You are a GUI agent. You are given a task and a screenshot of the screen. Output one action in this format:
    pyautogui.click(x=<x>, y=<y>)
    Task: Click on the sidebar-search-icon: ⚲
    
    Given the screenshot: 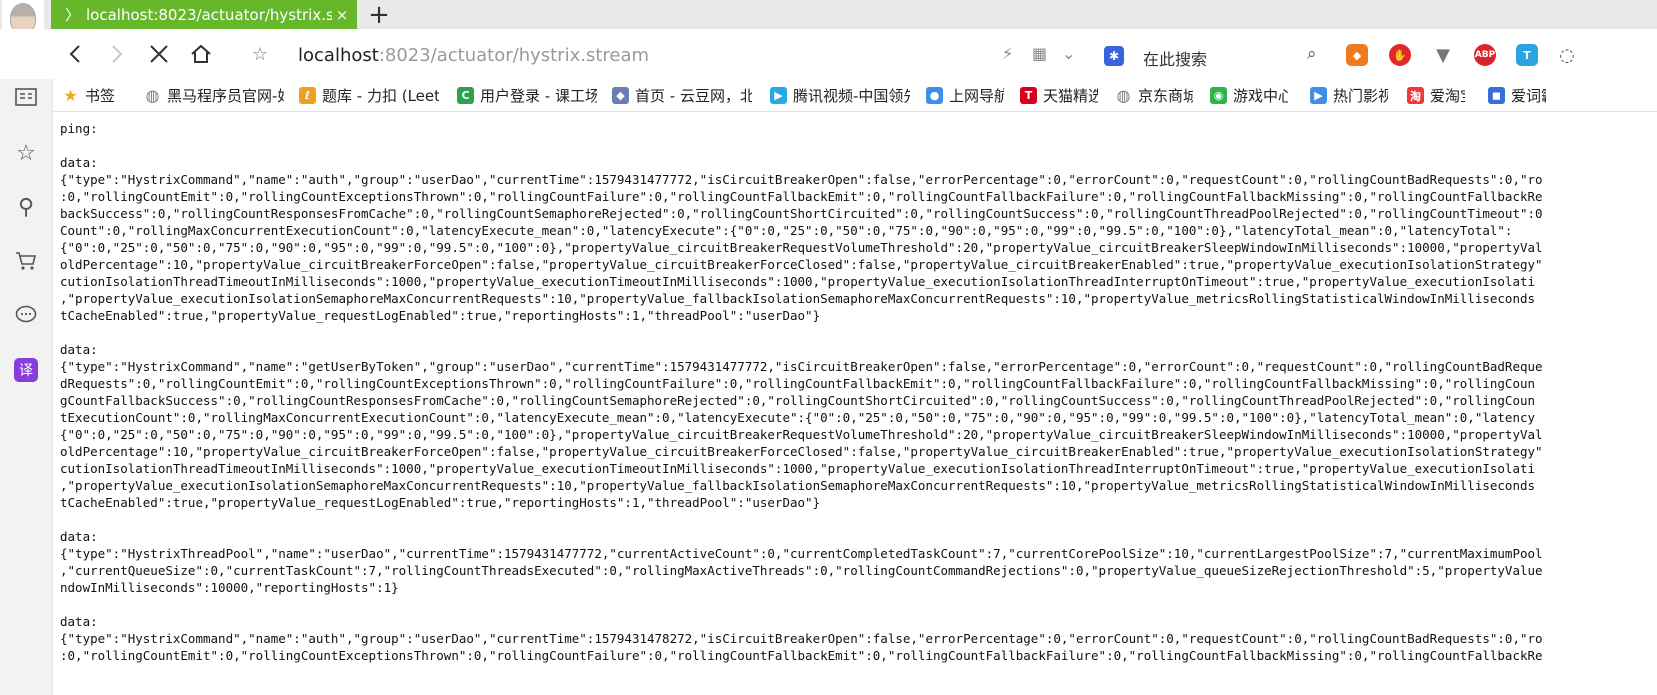 What is the action you would take?
    pyautogui.click(x=26, y=207)
    